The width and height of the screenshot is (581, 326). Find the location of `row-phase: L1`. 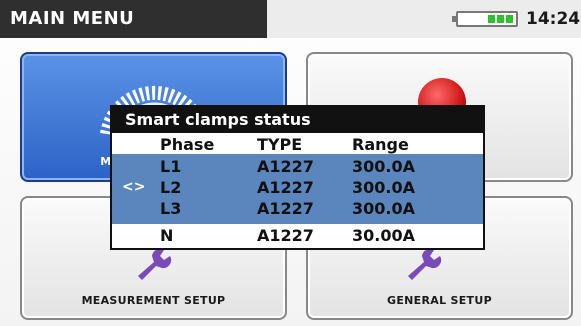

row-phase: L1 is located at coordinates (171, 166).